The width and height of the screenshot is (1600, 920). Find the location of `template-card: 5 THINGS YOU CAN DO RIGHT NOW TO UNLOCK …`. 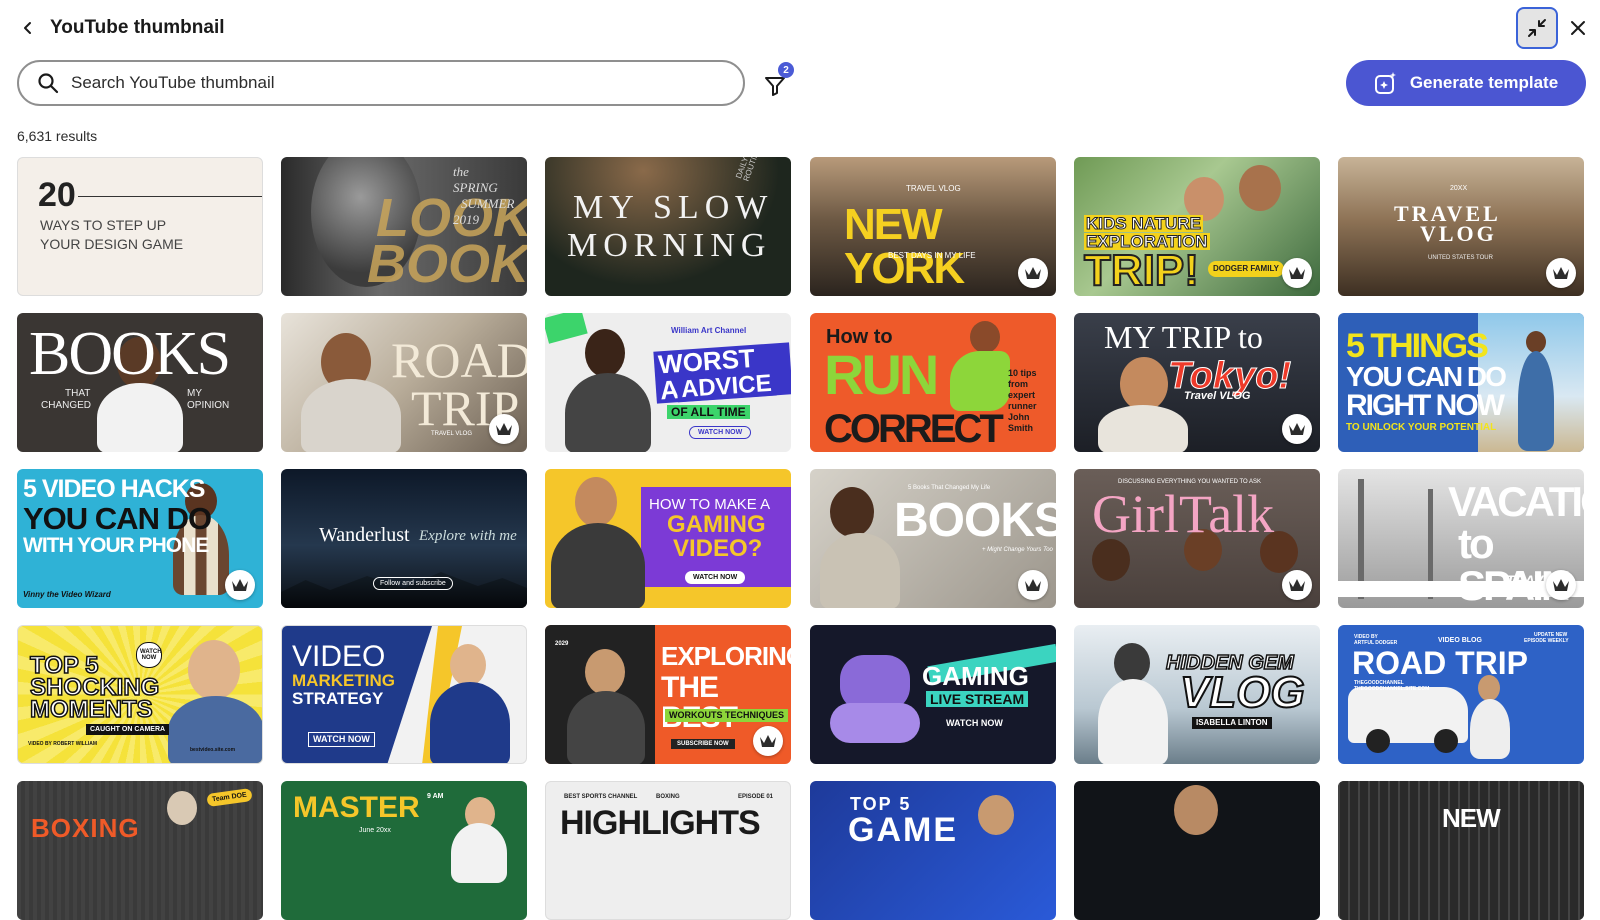

template-card: 5 THINGS YOU CAN DO RIGHT NOW TO UNLOCK … is located at coordinates (1461, 382).